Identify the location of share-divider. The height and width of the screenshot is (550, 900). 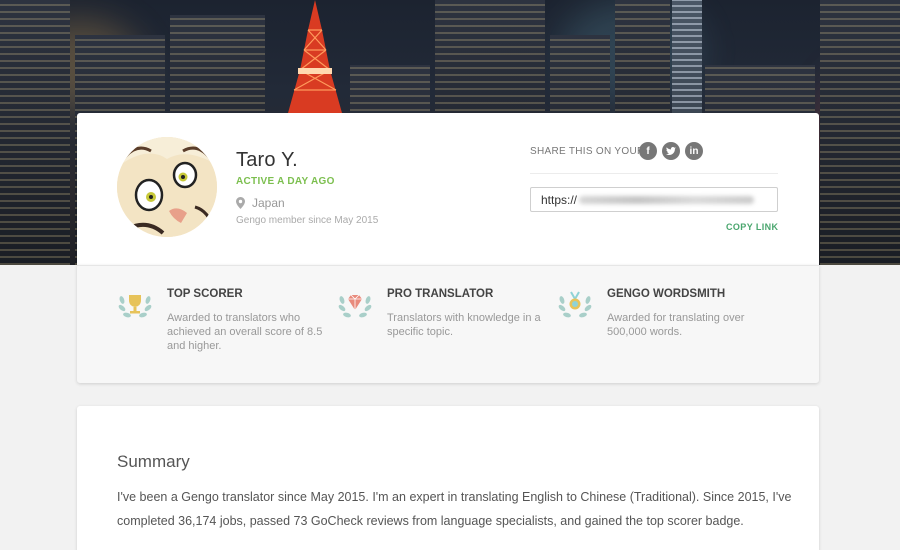
(654, 173).